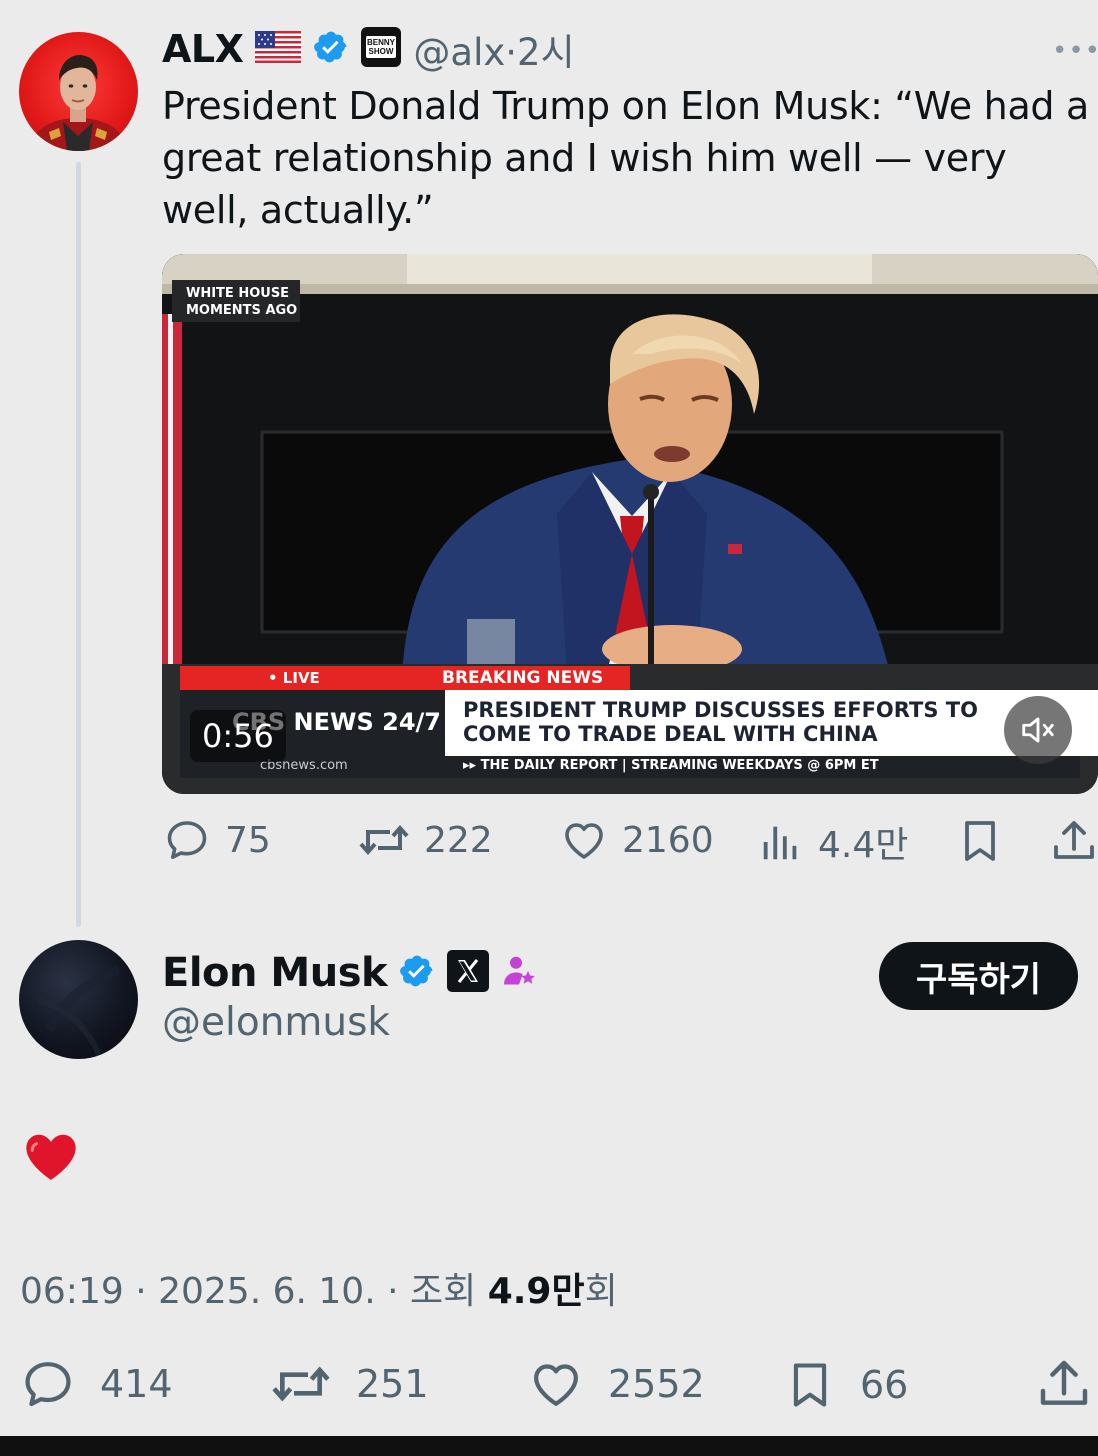 The width and height of the screenshot is (1098, 1456). I want to click on quoted-views-count: 4.4만, so click(863, 845).